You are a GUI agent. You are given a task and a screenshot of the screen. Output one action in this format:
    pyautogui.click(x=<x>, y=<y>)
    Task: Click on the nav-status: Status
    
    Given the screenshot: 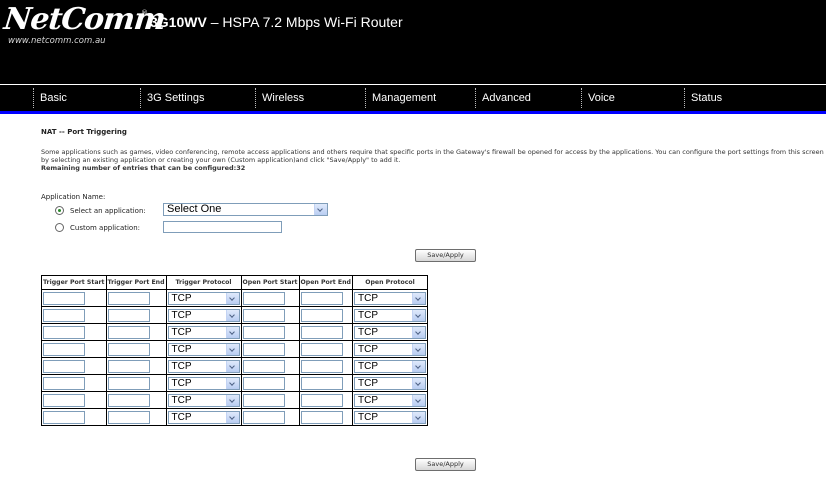 What is the action you would take?
    pyautogui.click(x=702, y=98)
    